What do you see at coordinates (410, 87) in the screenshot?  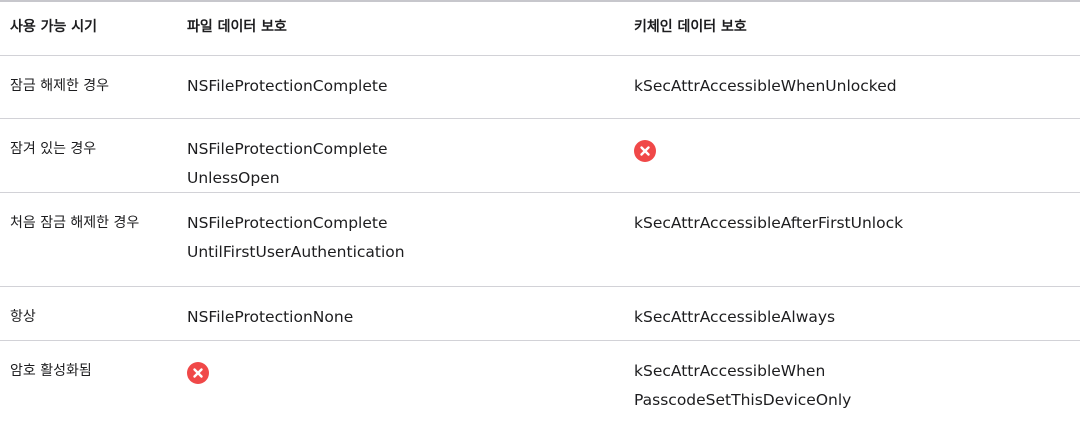 I see `file-protection-cell: NSFileProtectionComplete` at bounding box center [410, 87].